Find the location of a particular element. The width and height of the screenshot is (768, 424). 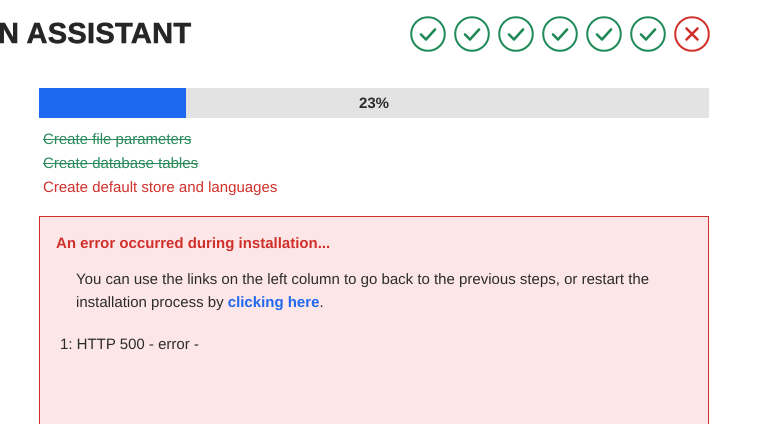

close-icon is located at coordinates (692, 34).